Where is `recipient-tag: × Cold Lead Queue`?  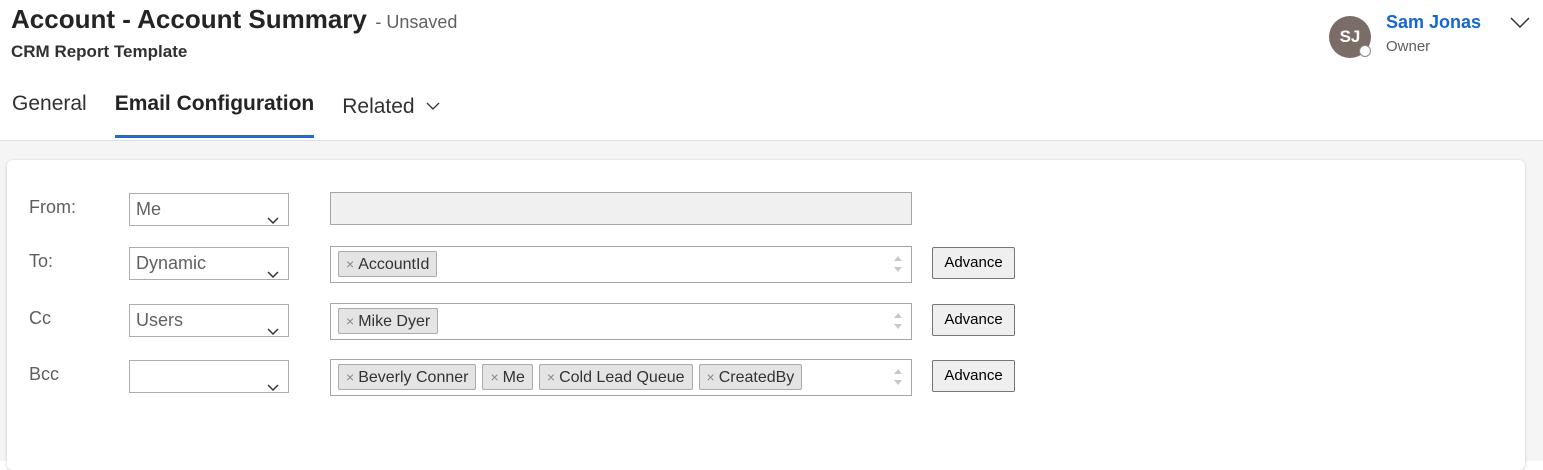
recipient-tag: × Cold Lead Queue is located at coordinates (615, 377).